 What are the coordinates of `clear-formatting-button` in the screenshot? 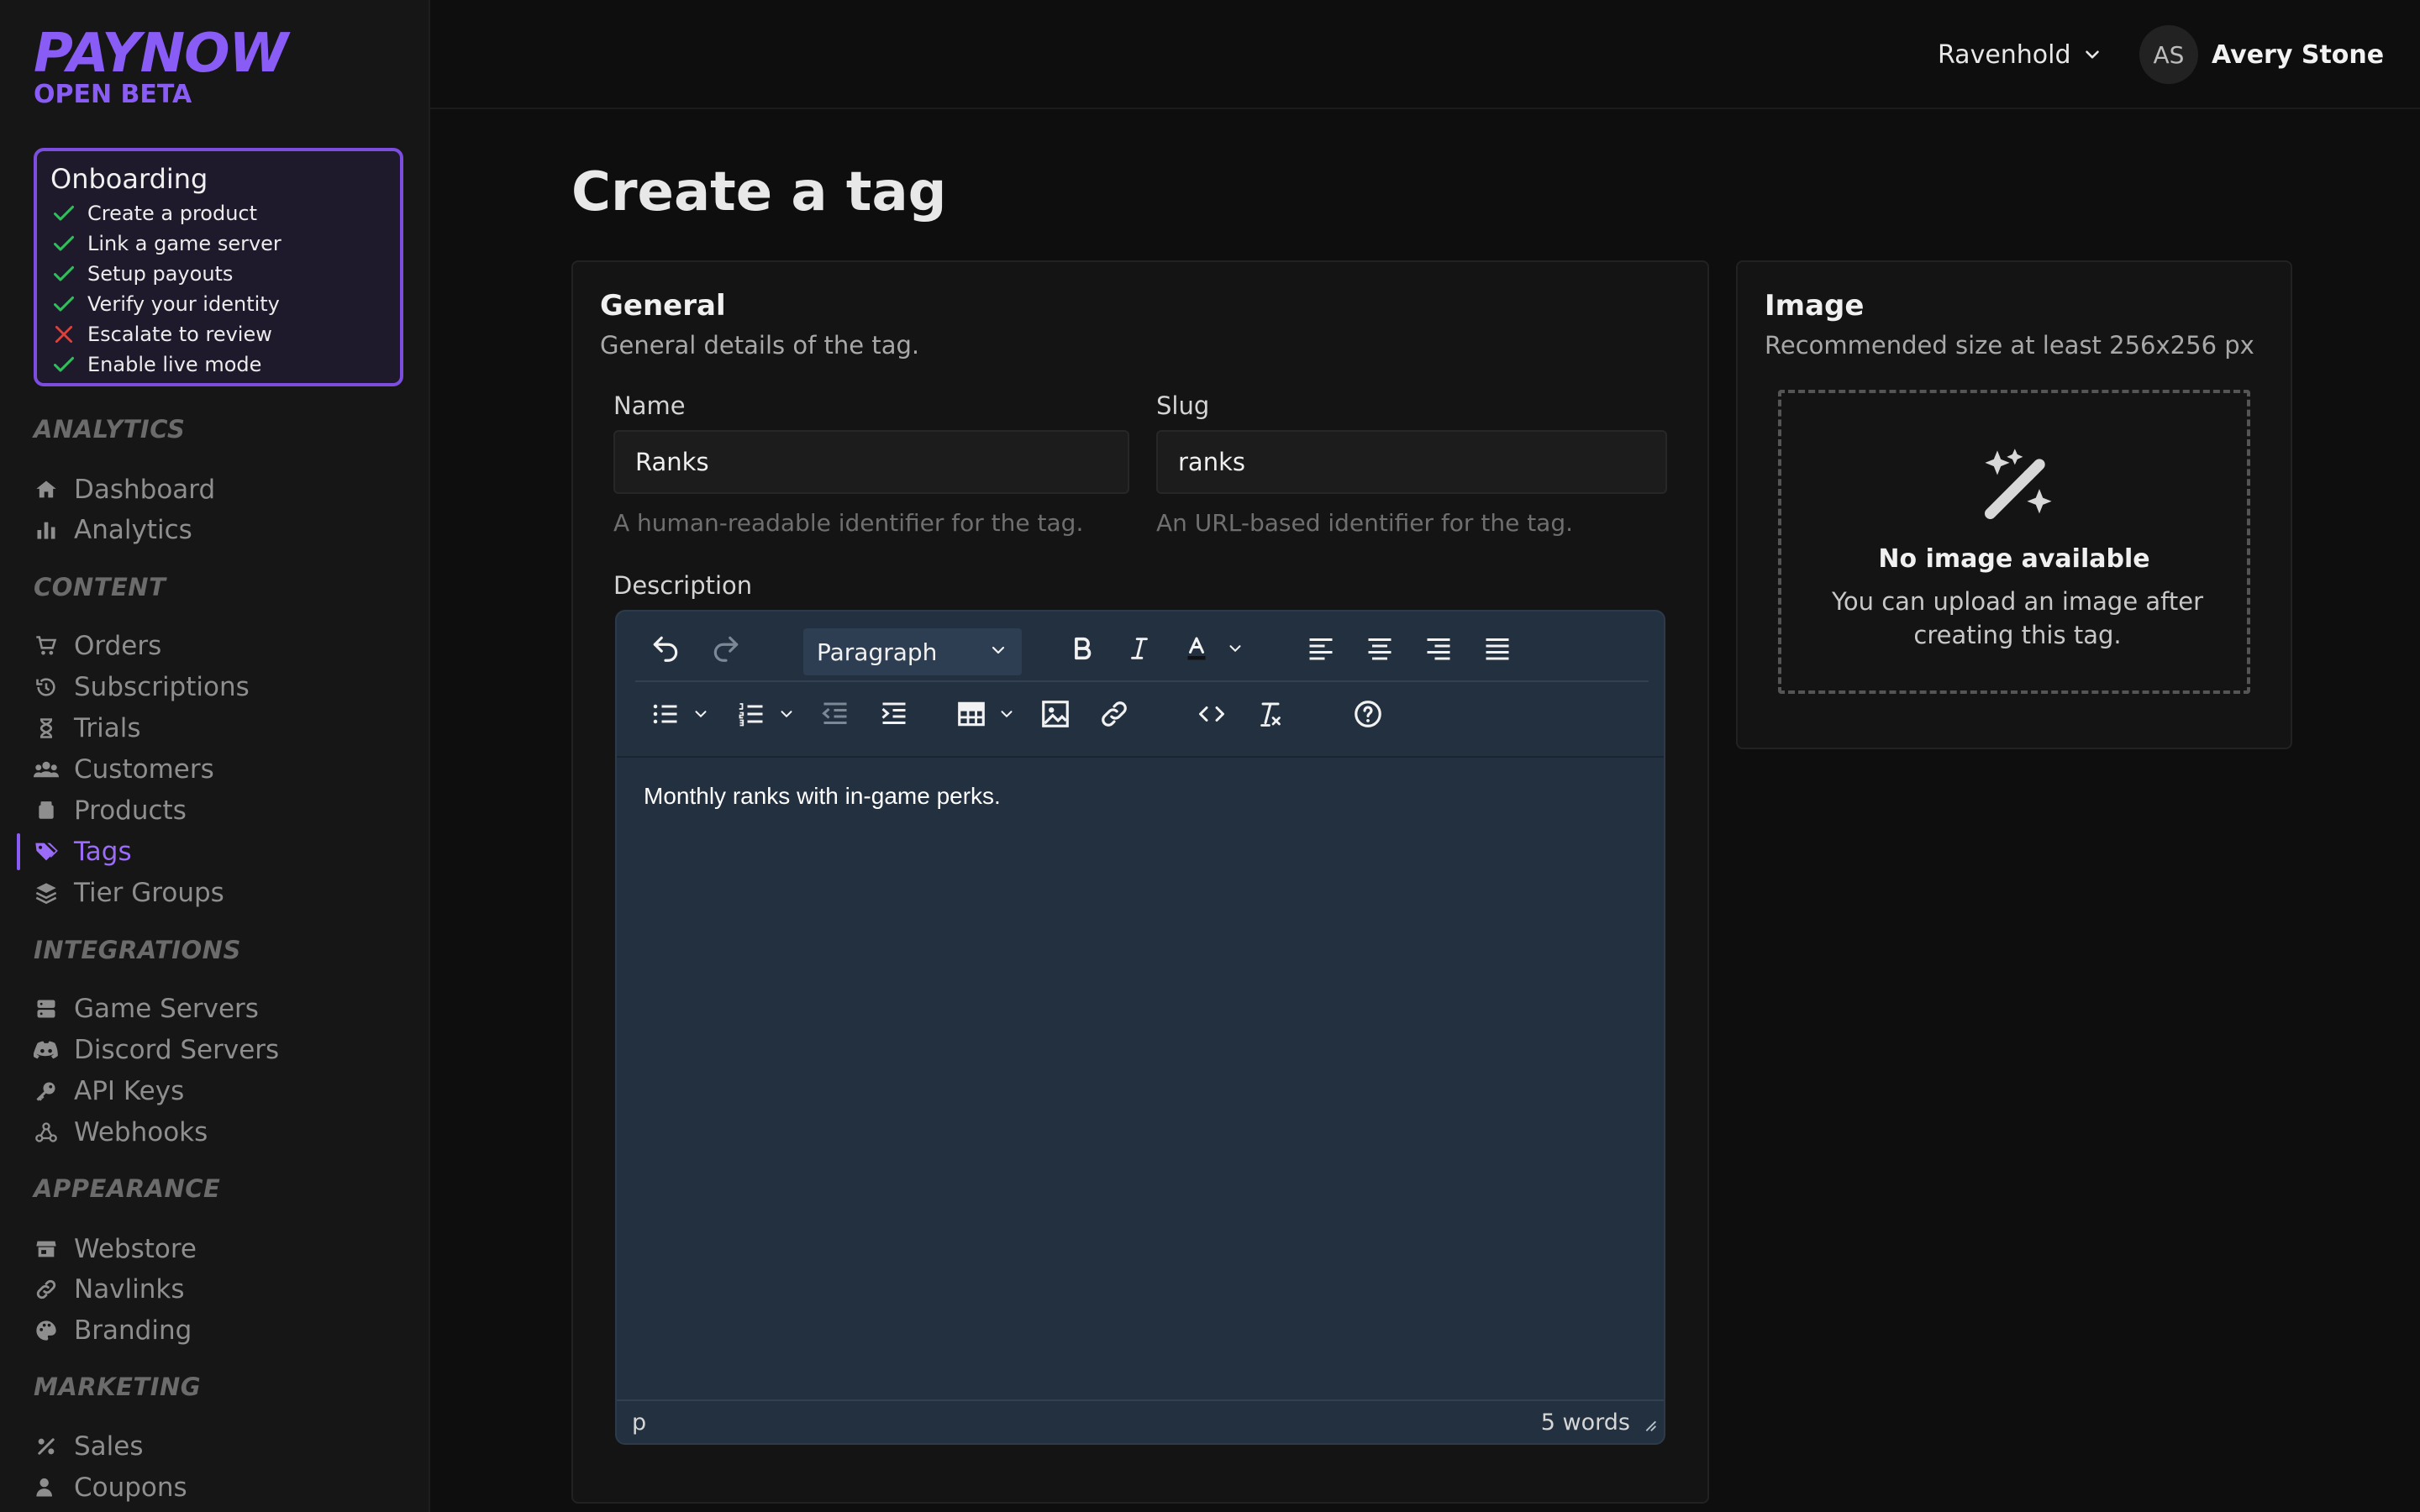 It's located at (1270, 716).